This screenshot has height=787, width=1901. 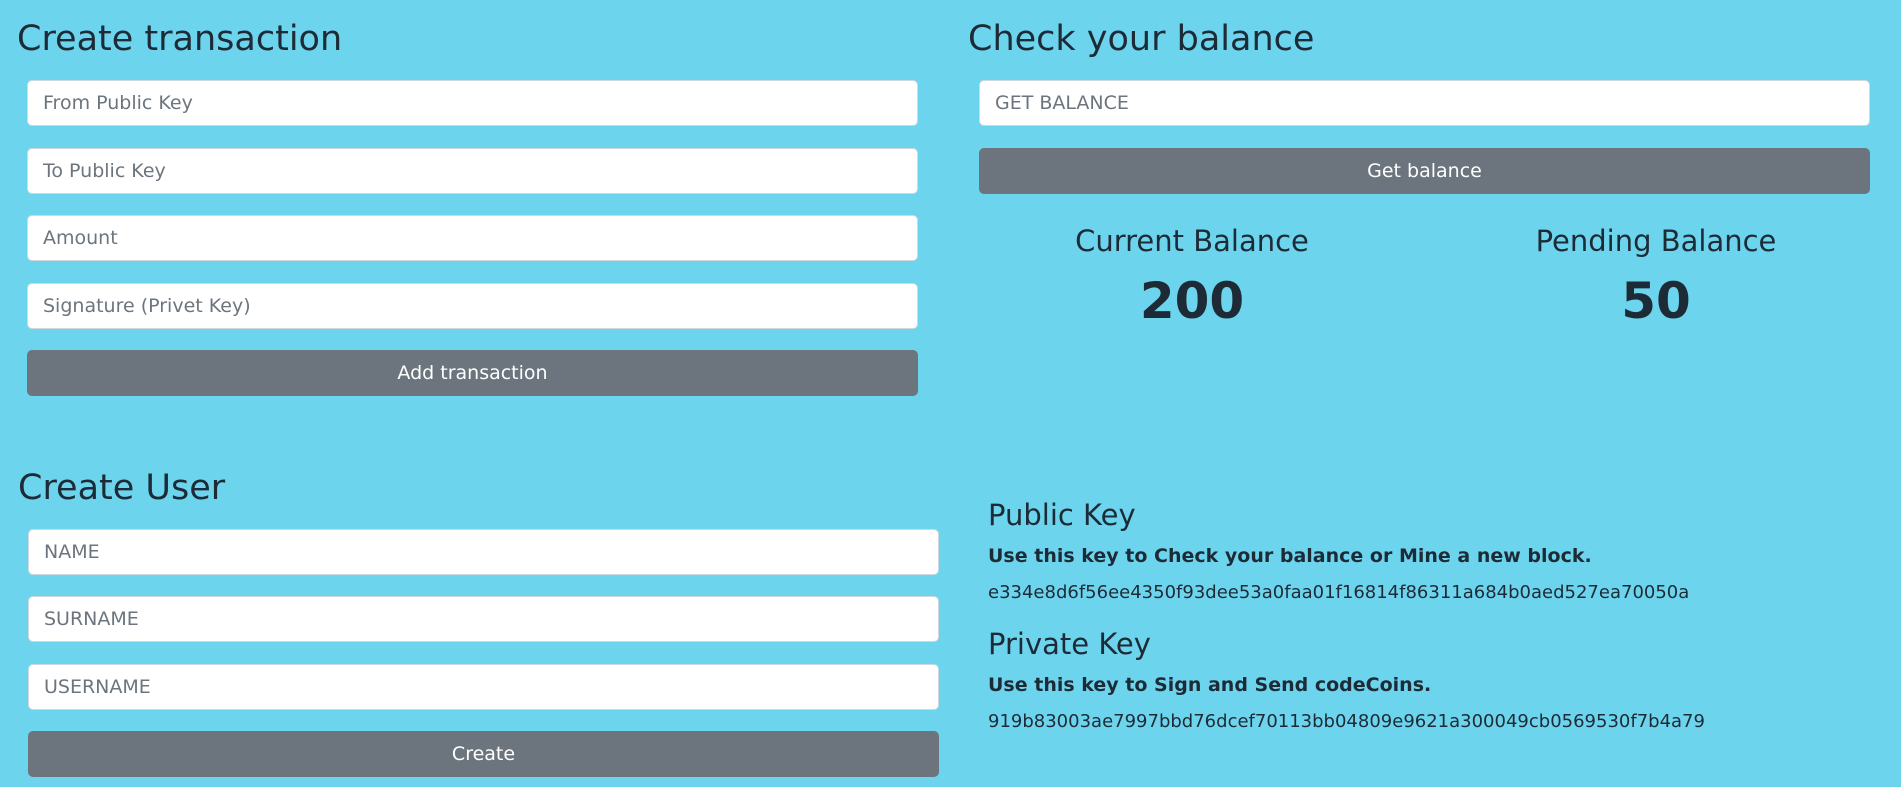 What do you see at coordinates (122, 488) in the screenshot?
I see `create-user-title: Create User` at bounding box center [122, 488].